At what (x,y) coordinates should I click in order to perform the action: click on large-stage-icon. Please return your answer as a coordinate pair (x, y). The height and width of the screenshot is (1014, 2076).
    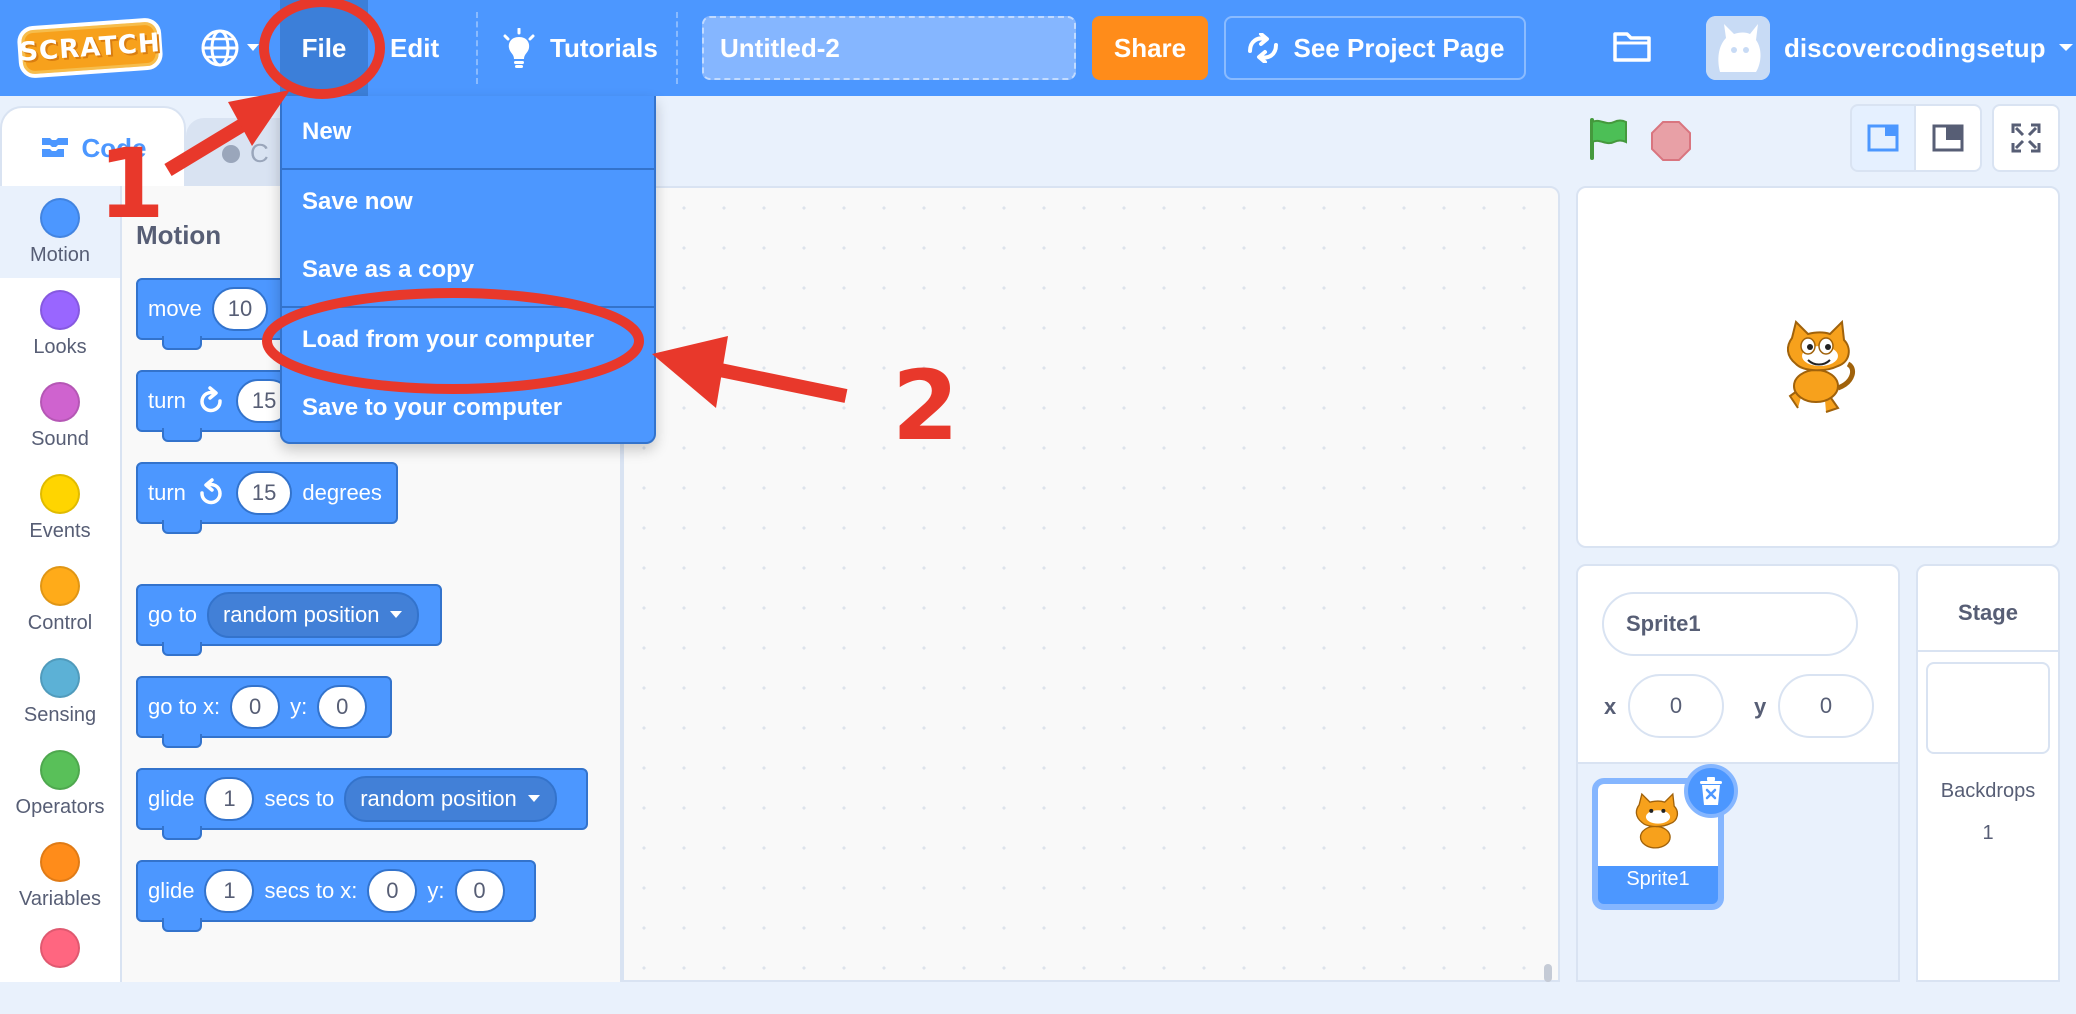
    Looking at the image, I should click on (1948, 138).